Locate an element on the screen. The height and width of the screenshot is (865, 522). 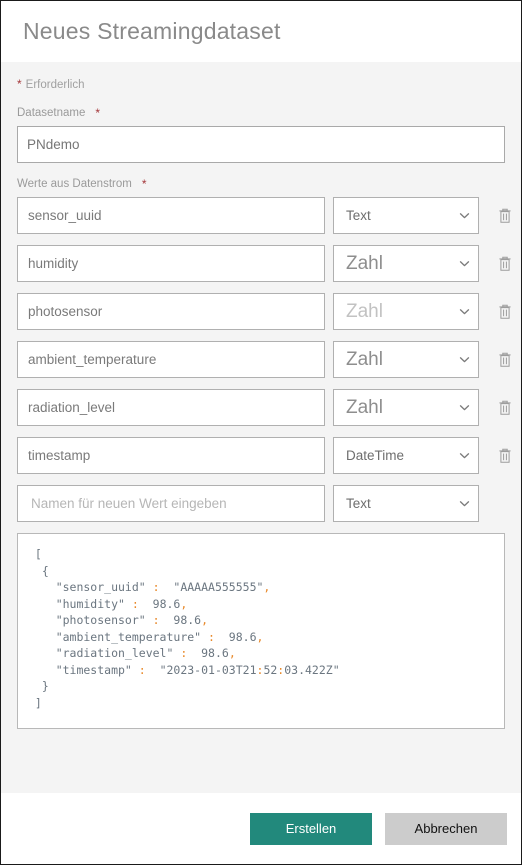
stream-value-name-input: photosensor is located at coordinates (171, 311).